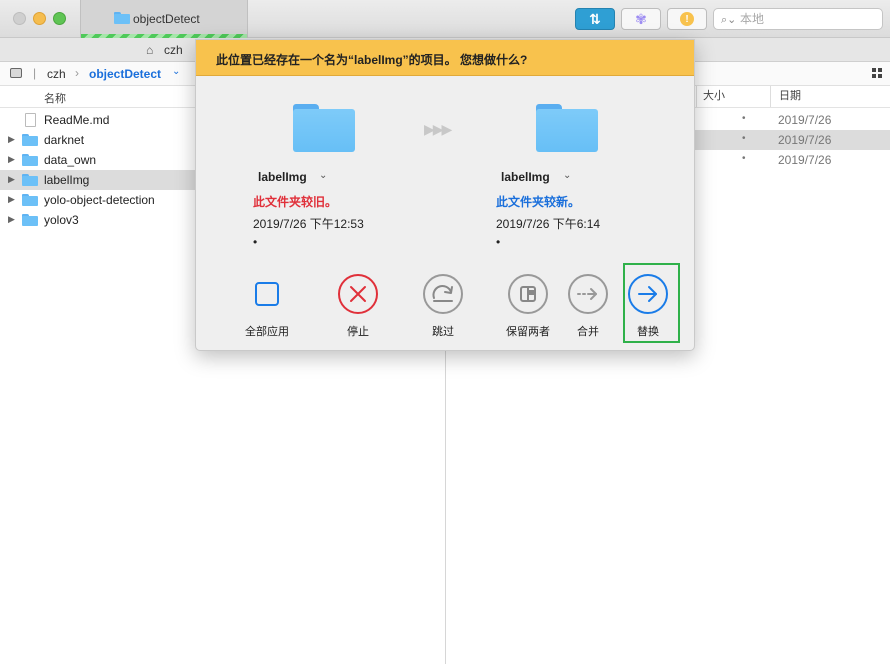  What do you see at coordinates (55, 98) in the screenshot?
I see `column-name: 名称` at bounding box center [55, 98].